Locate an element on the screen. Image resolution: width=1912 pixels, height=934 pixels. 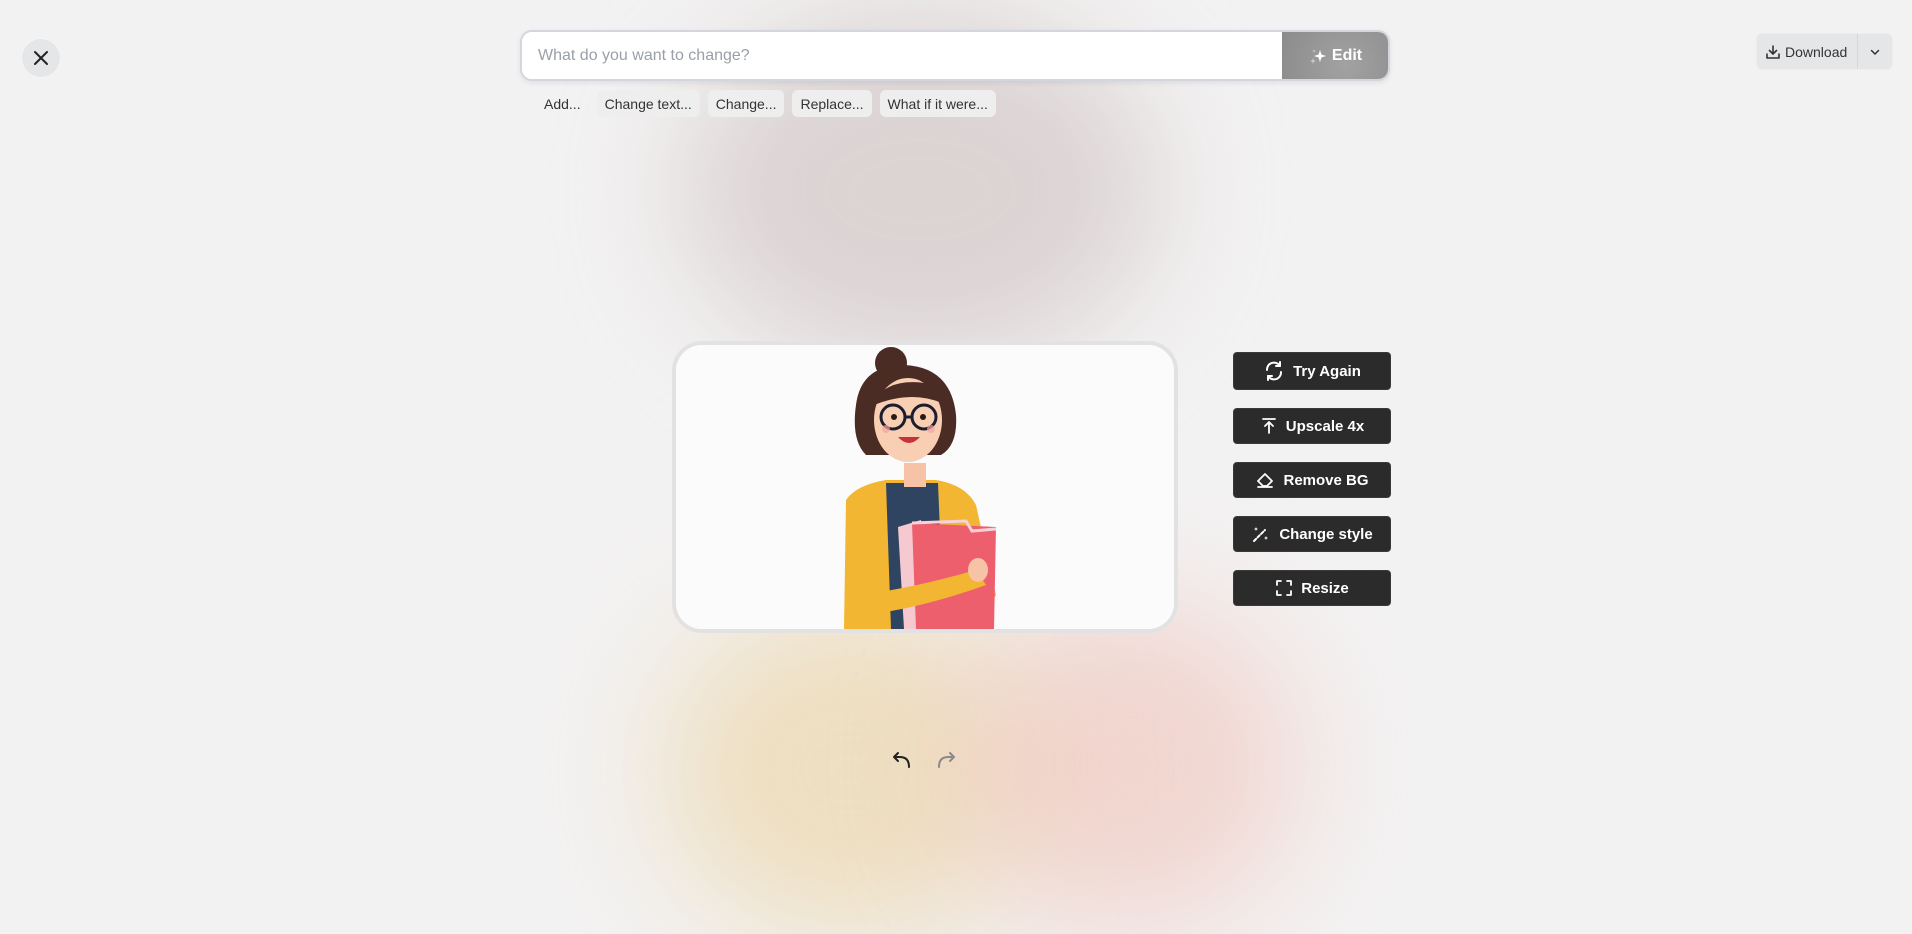
download-menu-button is located at coordinates (1875, 51).